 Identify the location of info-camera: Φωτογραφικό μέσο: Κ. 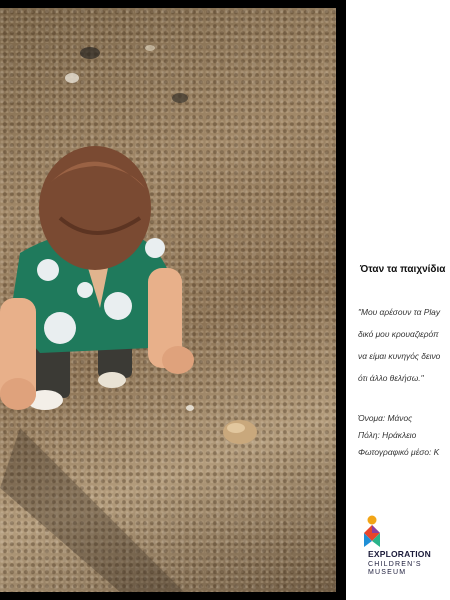
(399, 452).